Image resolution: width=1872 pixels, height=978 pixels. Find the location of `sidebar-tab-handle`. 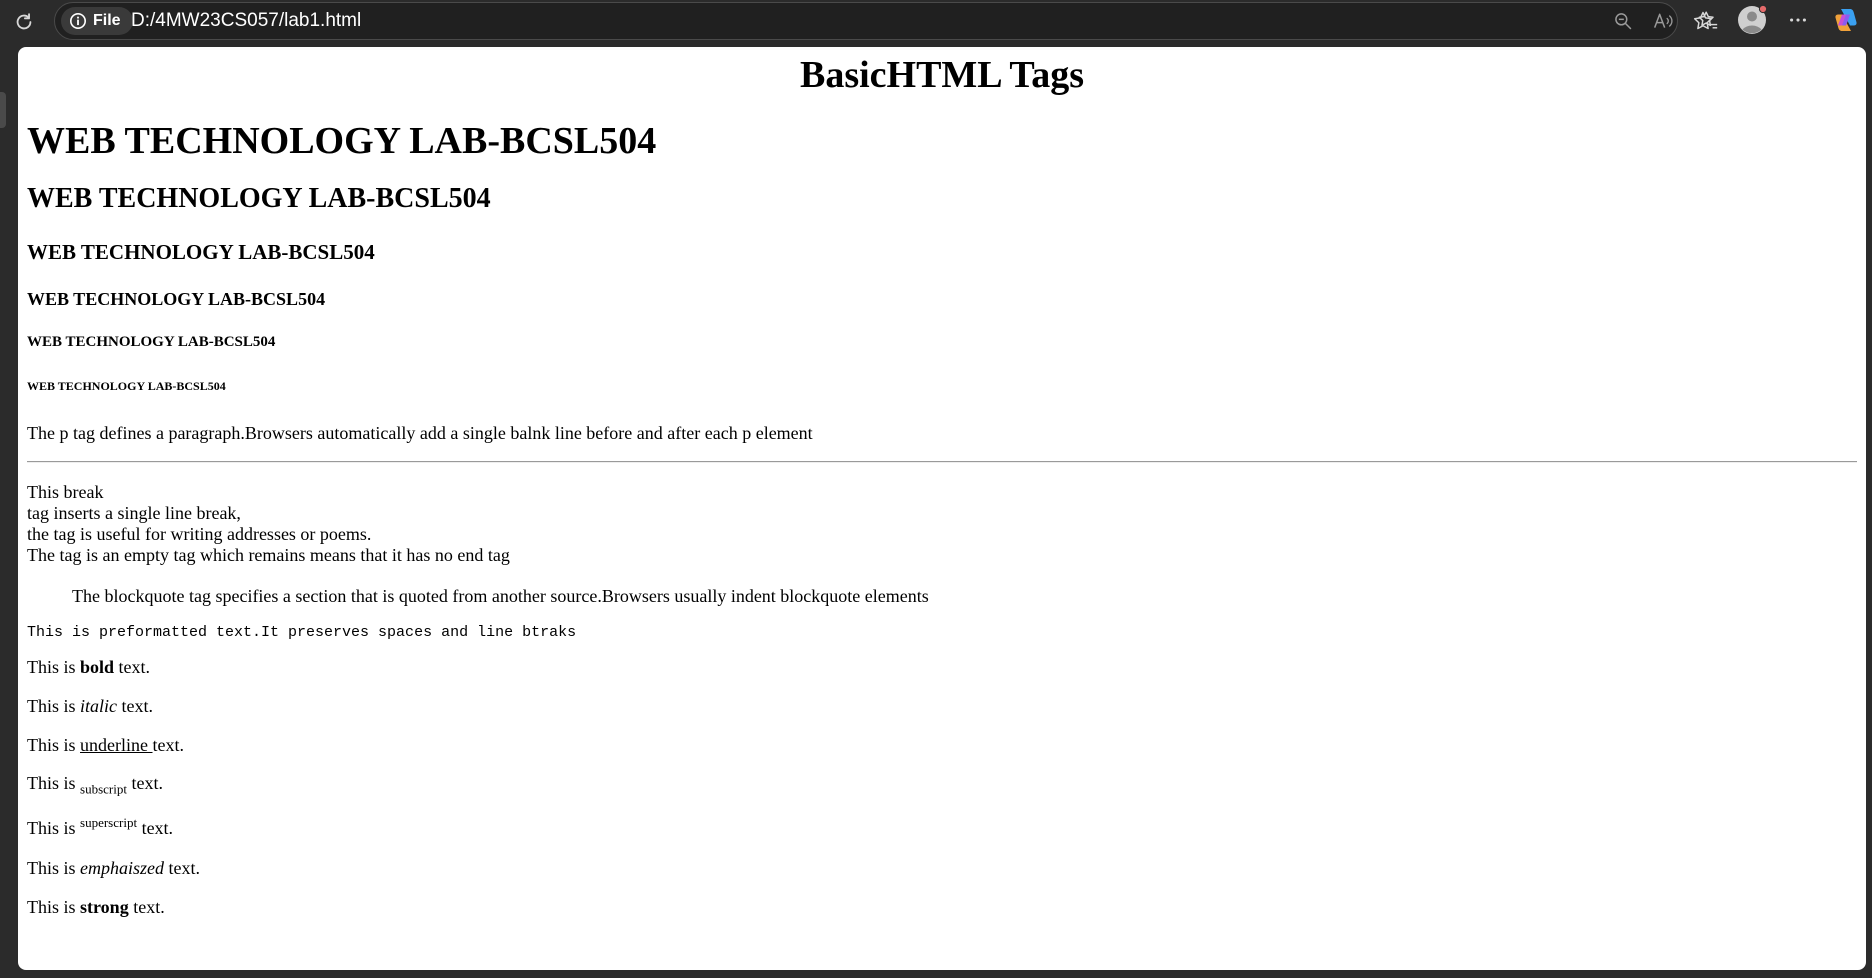

sidebar-tab-handle is located at coordinates (3, 110).